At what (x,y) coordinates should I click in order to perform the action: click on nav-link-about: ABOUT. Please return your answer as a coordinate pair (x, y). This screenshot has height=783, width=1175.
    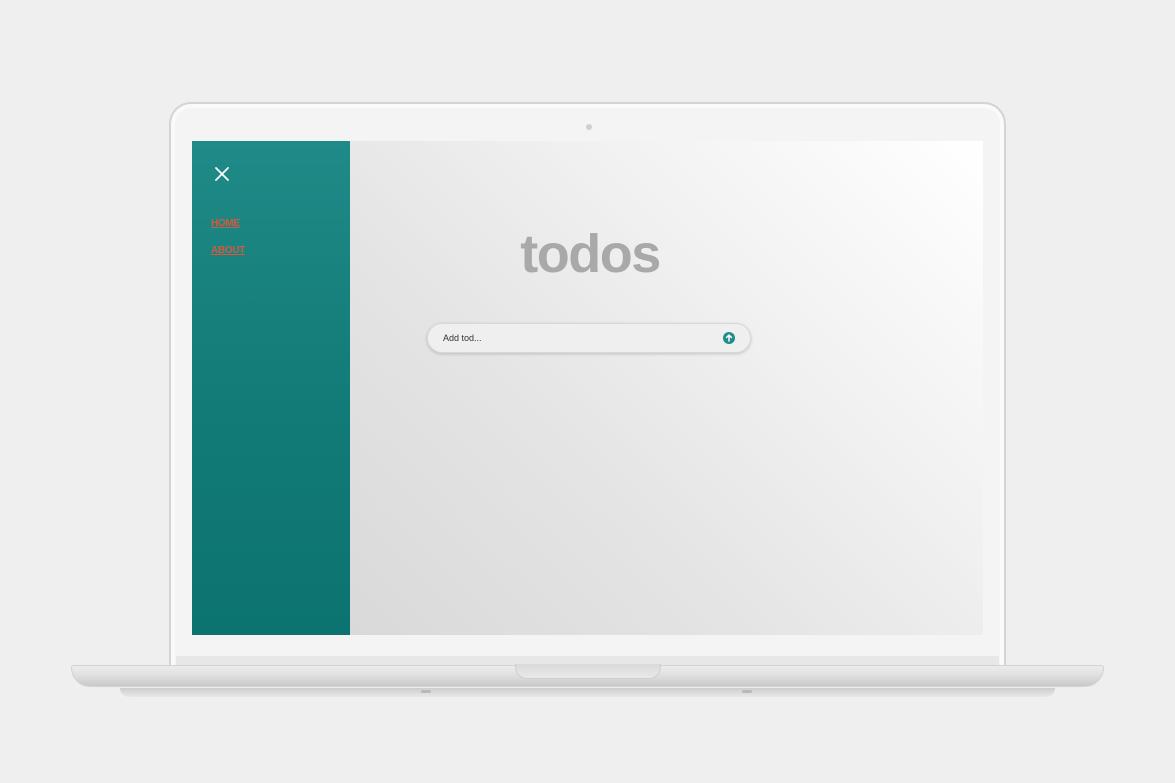
    Looking at the image, I should click on (228, 250).